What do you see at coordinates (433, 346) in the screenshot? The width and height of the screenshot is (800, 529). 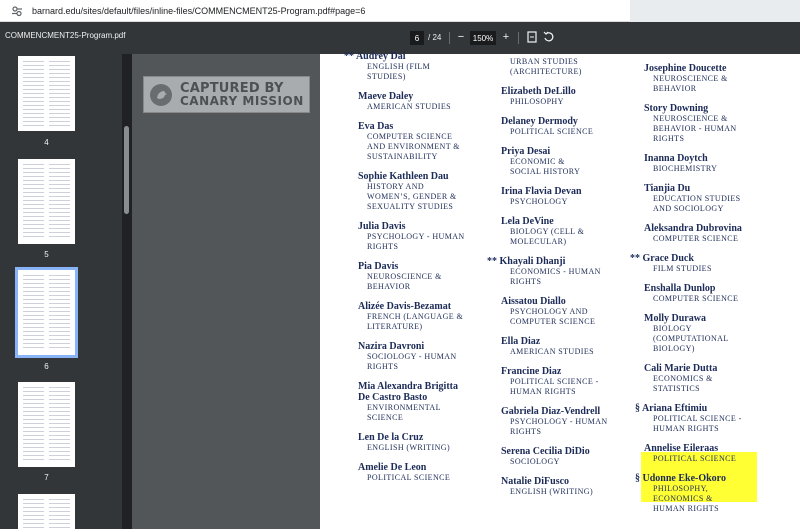 I see `graduate-name: Nazira Davroni` at bounding box center [433, 346].